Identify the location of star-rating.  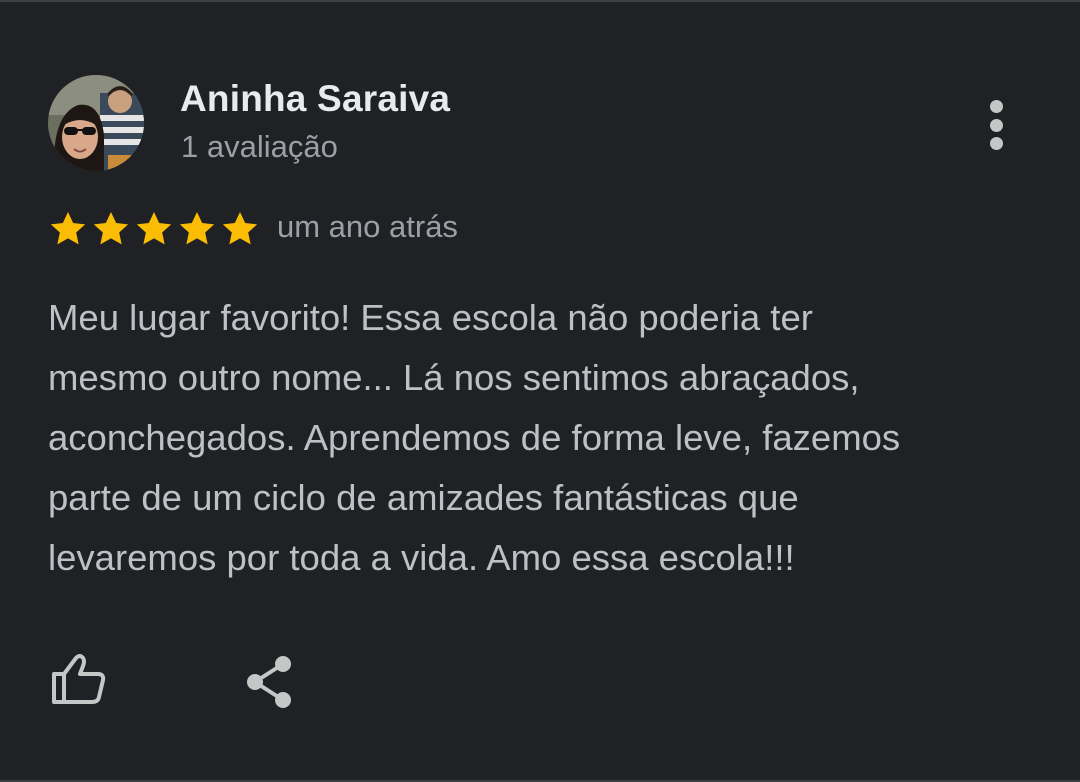
(154, 229).